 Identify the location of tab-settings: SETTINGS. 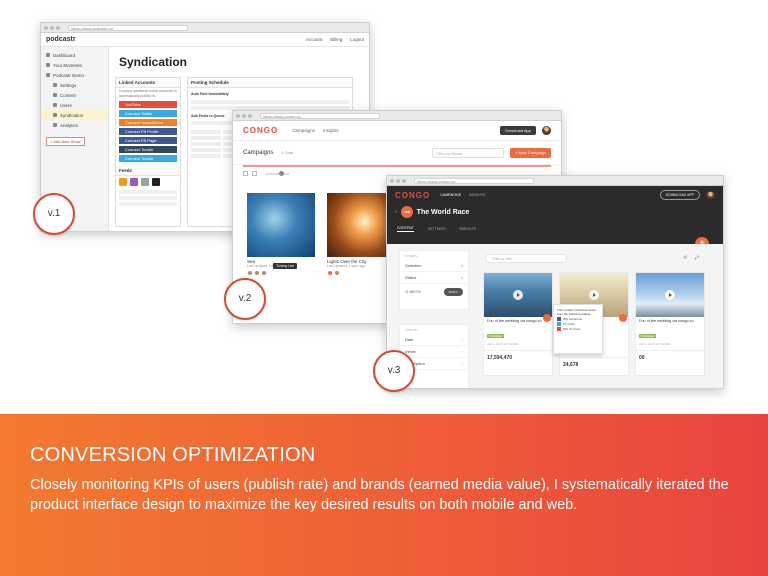
(437, 229).